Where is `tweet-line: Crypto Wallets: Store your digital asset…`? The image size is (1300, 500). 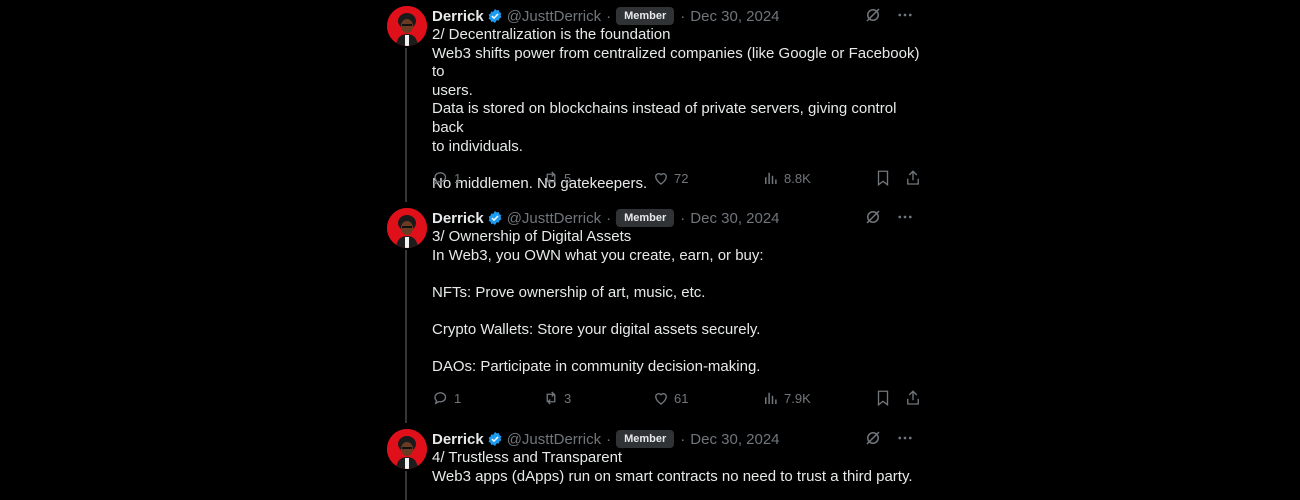 tweet-line: Crypto Wallets: Store your digital asset… is located at coordinates (596, 329).